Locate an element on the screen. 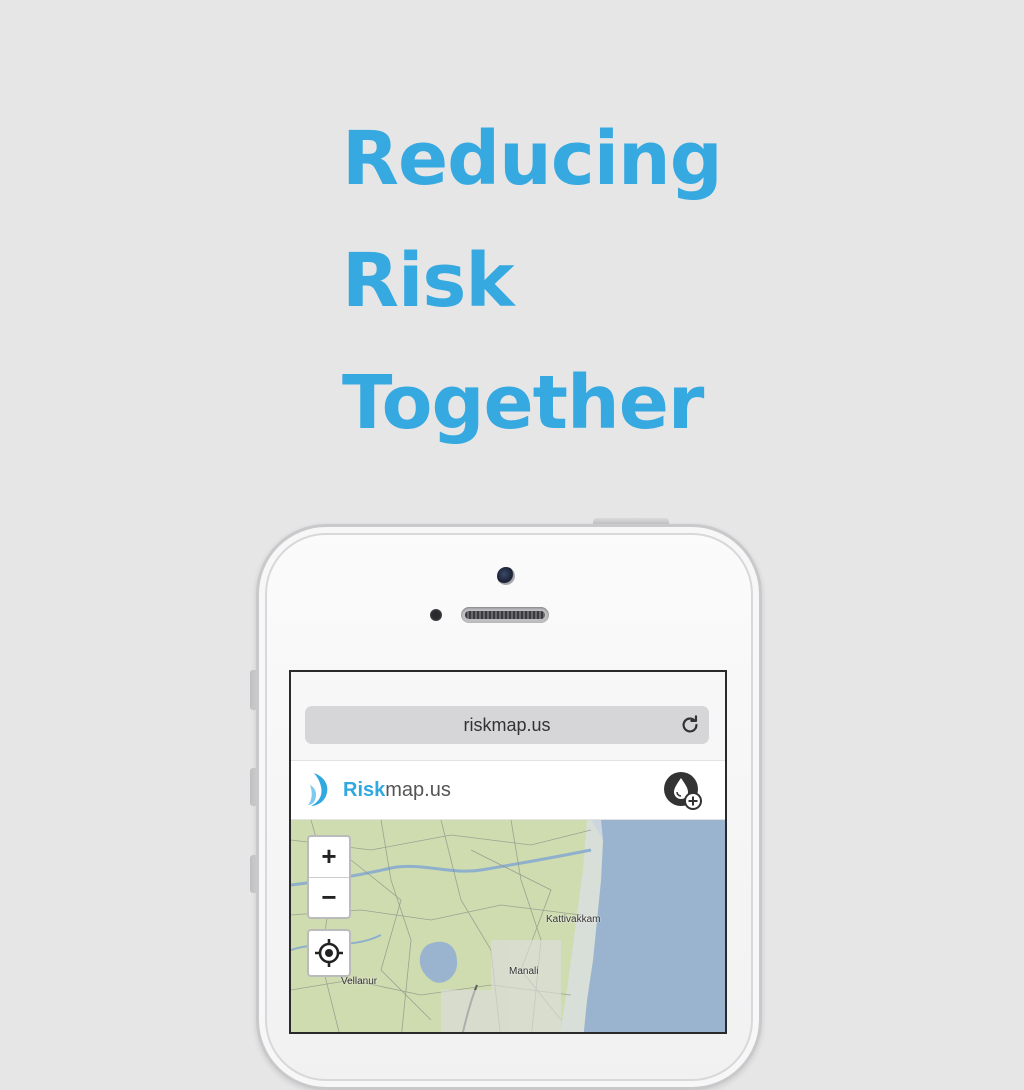 Image resolution: width=1024 pixels, height=1090 pixels. proximity-sensor is located at coordinates (436, 615).